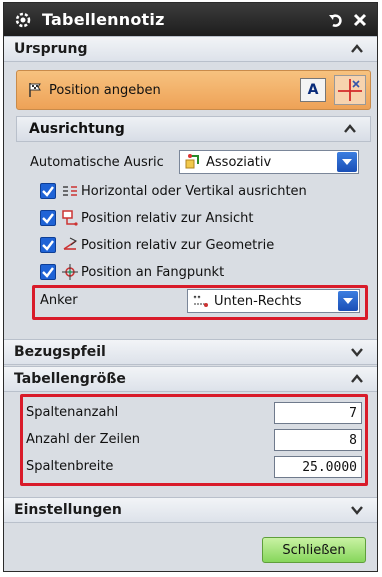 The width and height of the screenshot is (382, 577). I want to click on section-ursprung-label: Ursprung, so click(51, 49).